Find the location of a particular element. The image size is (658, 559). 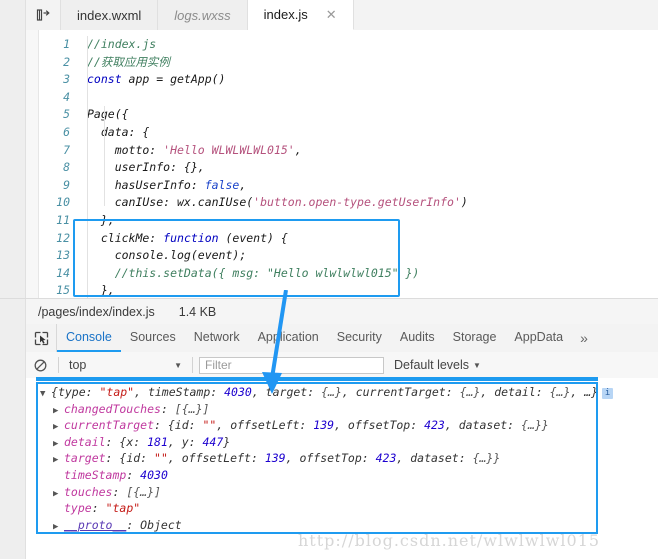

console-token: : Object is located at coordinates (154, 524).